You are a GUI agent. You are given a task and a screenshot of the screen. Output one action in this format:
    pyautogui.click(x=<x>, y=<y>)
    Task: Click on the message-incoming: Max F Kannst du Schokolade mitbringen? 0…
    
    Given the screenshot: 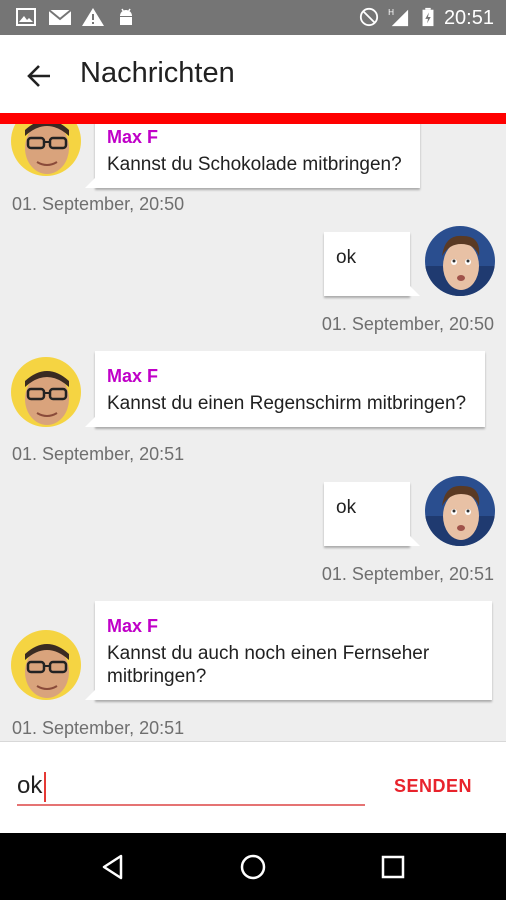 What is the action you would take?
    pyautogui.click(x=253, y=169)
    